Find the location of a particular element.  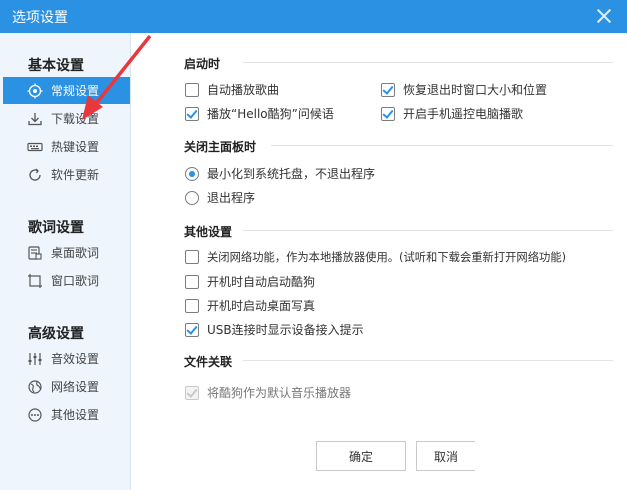

sidebar-item-download: 下载设置 is located at coordinates (66, 118).